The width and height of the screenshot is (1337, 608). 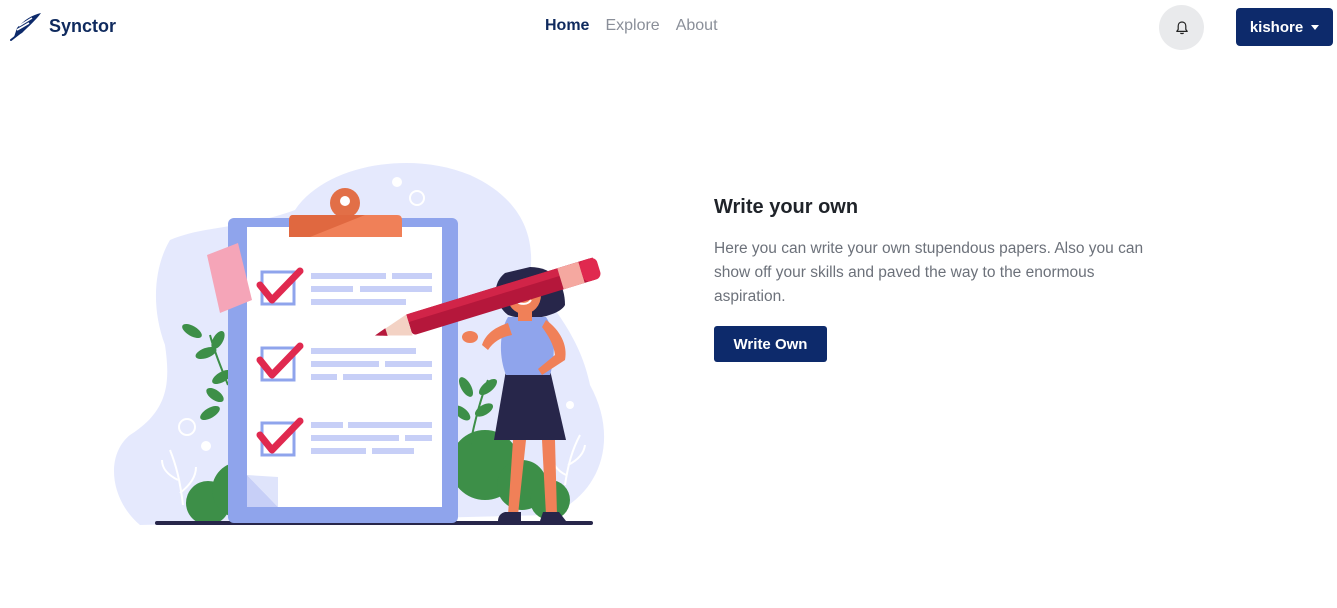 I want to click on nav-link-explore: Explore, so click(x=632, y=26).